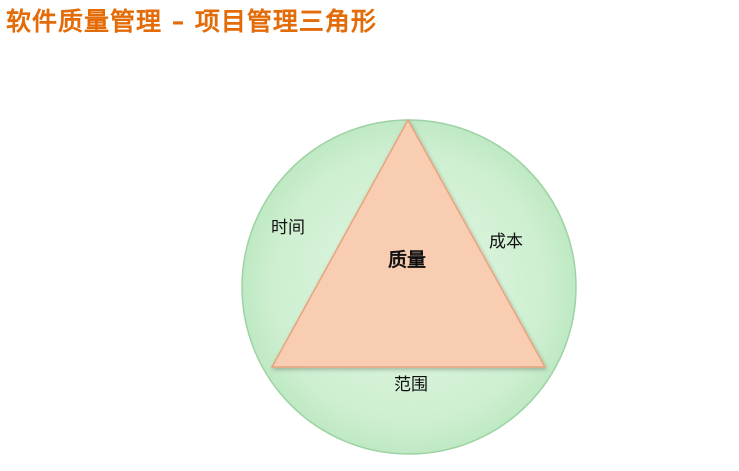  What do you see at coordinates (506, 242) in the screenshot?
I see `cost-label: 成本` at bounding box center [506, 242].